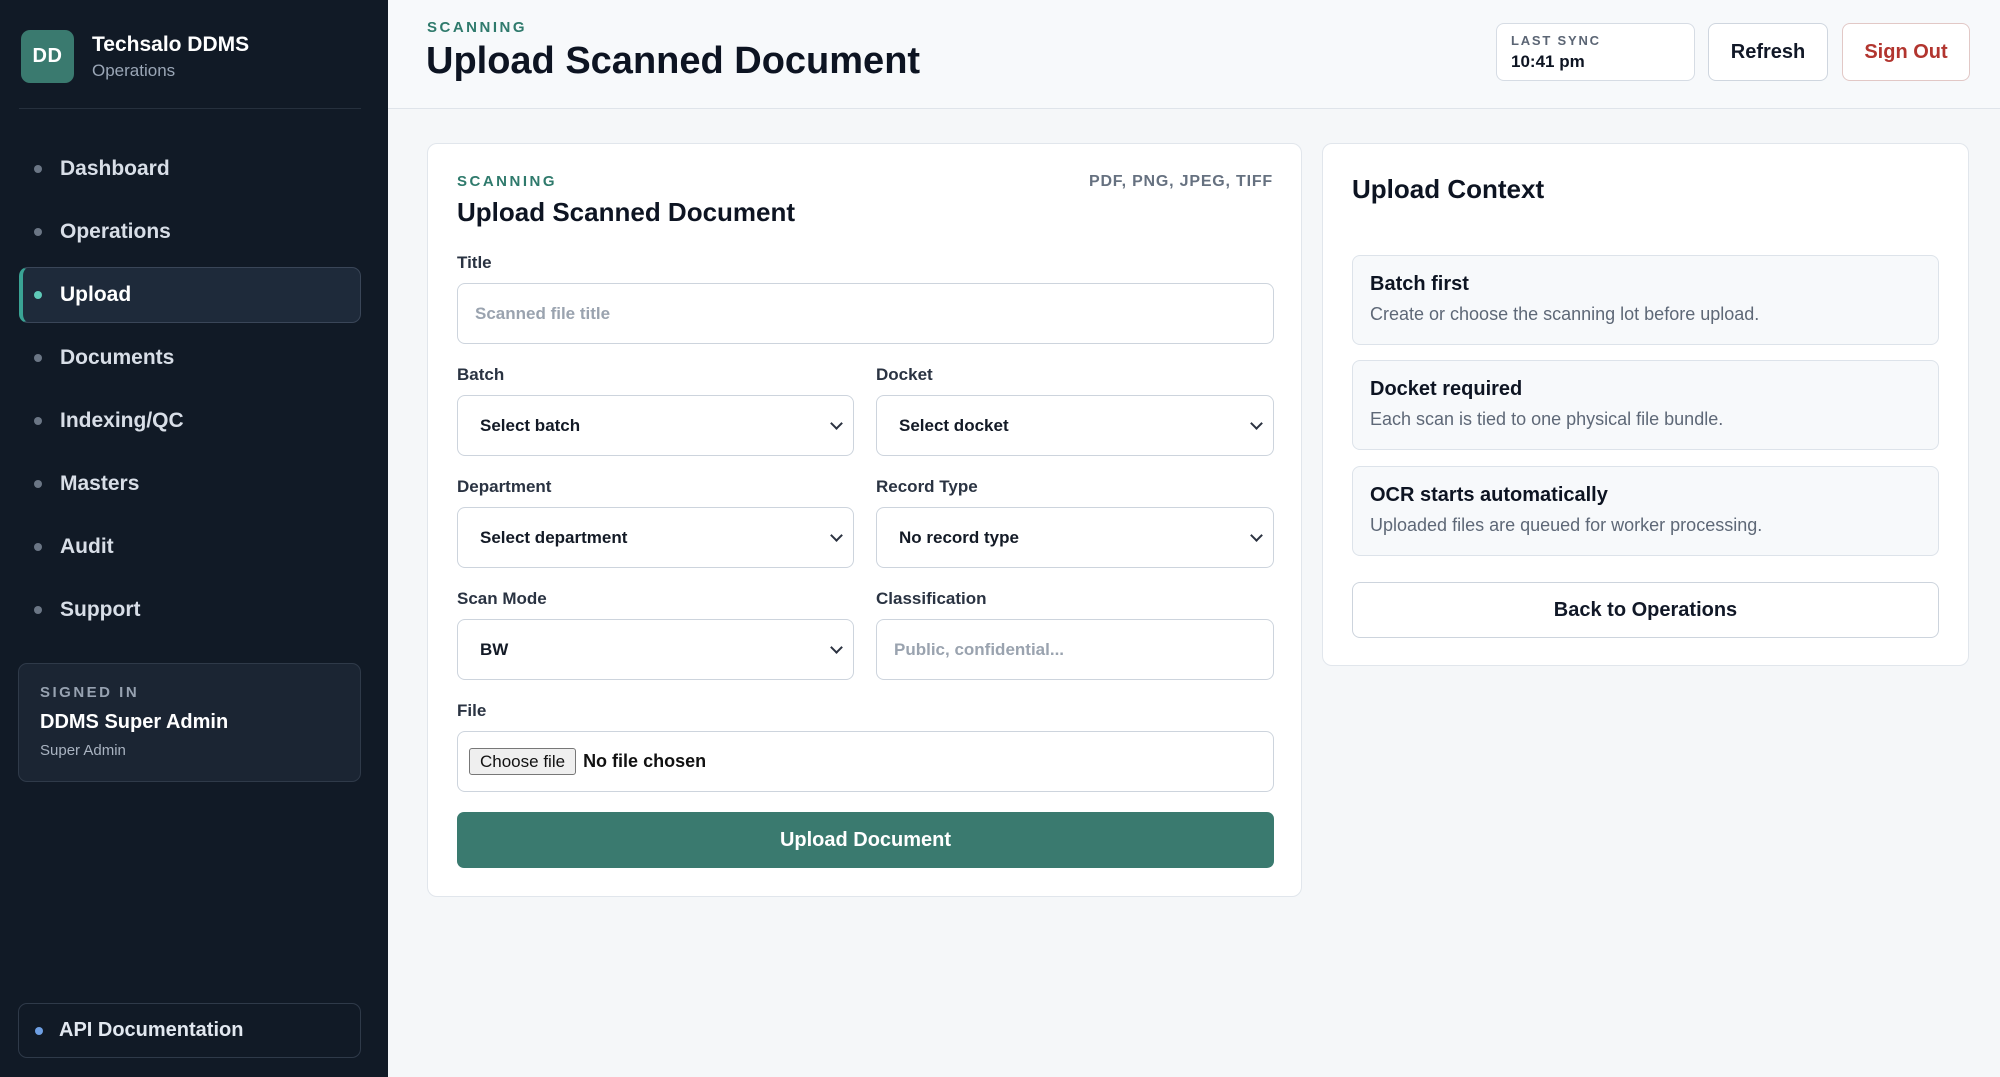 The height and width of the screenshot is (1077, 2000). What do you see at coordinates (959, 537) in the screenshot?
I see `record-type-selected-value: No record type` at bounding box center [959, 537].